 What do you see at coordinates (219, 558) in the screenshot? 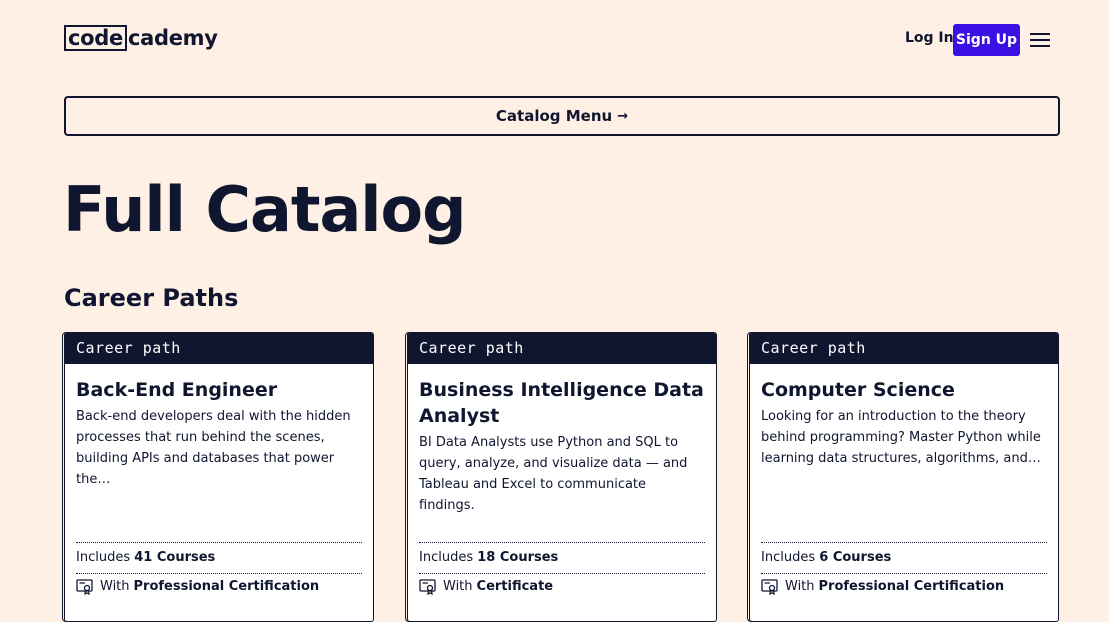
I see `course-count: Includes 41 Courses` at bounding box center [219, 558].